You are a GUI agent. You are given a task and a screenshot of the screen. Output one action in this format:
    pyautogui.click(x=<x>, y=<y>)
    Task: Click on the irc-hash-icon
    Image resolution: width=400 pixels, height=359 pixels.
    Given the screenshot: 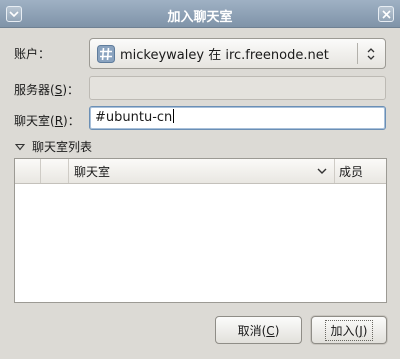 What is the action you would take?
    pyautogui.click(x=106, y=53)
    